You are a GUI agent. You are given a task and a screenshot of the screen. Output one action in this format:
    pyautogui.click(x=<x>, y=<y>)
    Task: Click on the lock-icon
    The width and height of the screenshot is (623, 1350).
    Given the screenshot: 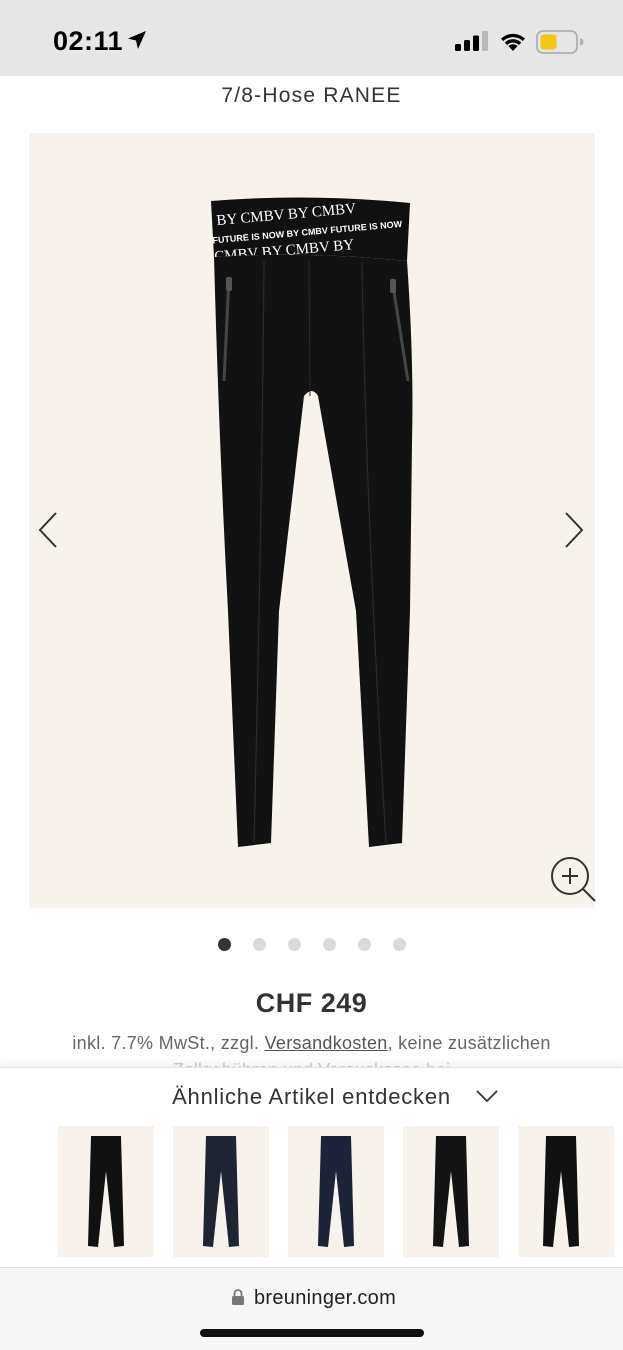 What is the action you would take?
    pyautogui.click(x=238, y=1297)
    